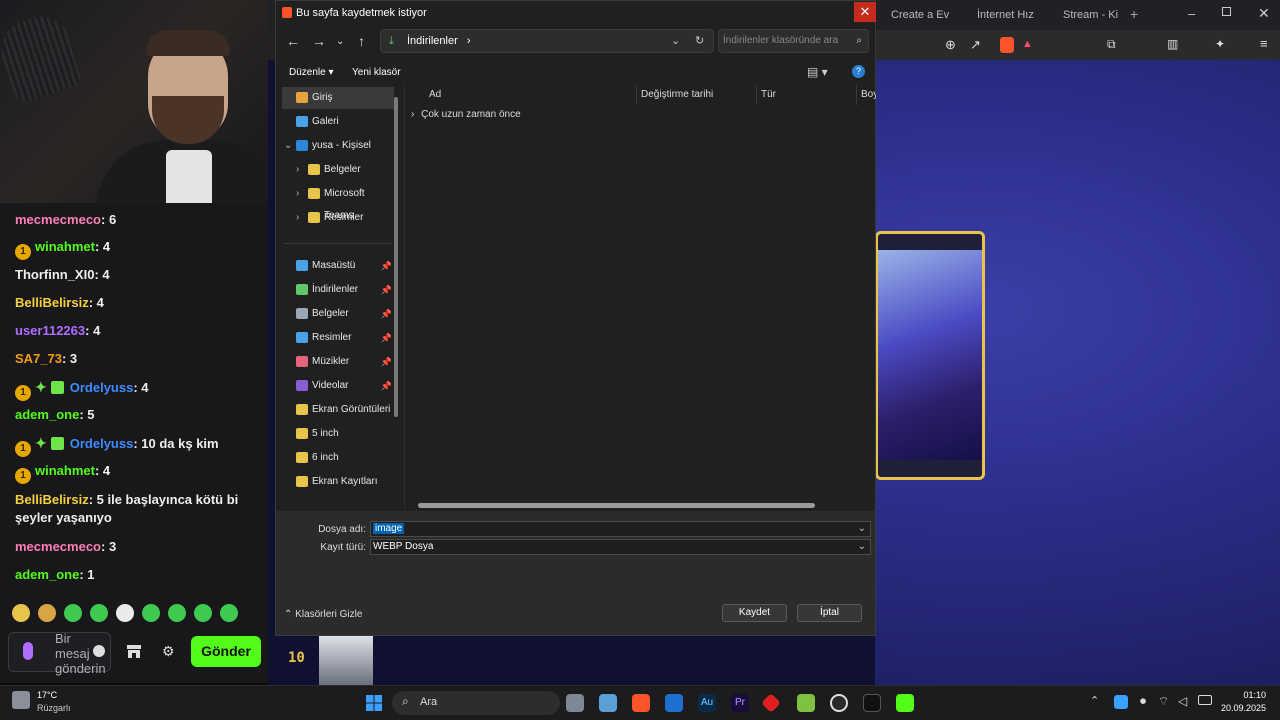  Describe the element at coordinates (21, 700) in the screenshot. I see `weather-icon` at that location.